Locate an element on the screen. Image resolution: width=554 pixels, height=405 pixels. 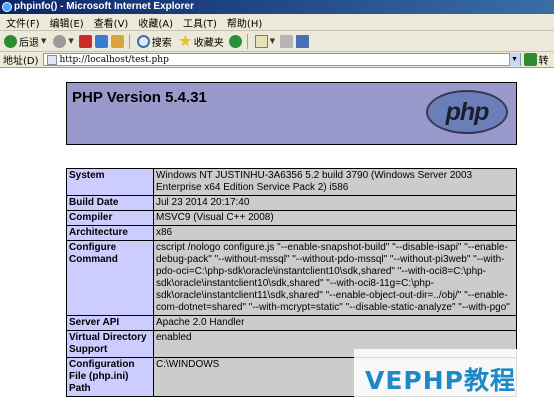
row-key: Architecture is located at coordinates (110, 233).